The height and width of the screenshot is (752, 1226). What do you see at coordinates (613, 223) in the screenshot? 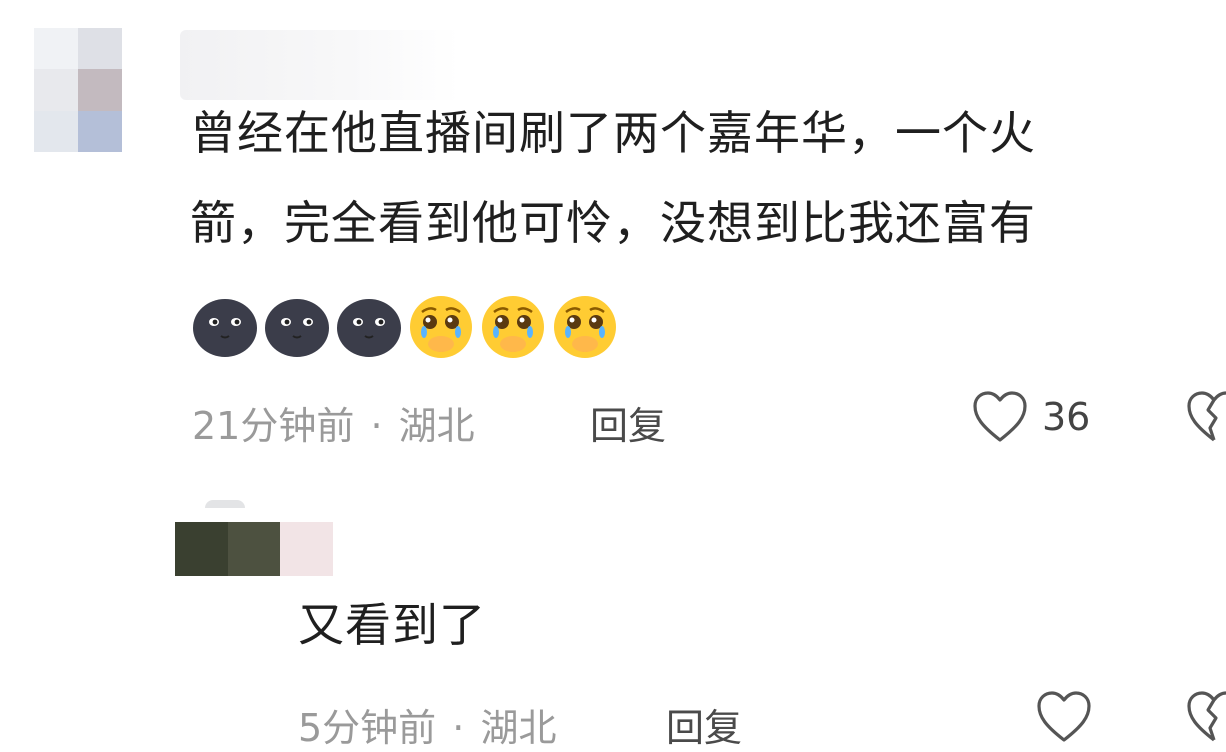
I see `comment-text-line-2: 箭，完全看到他可怜，没想到比我还富有` at bounding box center [613, 223].